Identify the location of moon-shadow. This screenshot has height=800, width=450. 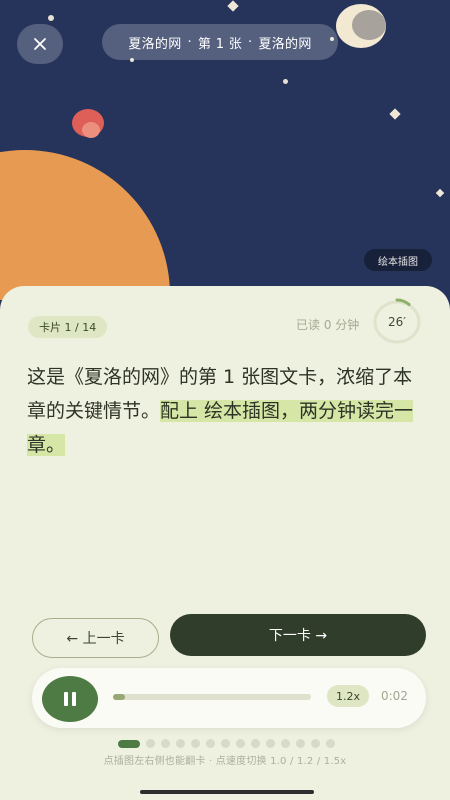
(369, 25).